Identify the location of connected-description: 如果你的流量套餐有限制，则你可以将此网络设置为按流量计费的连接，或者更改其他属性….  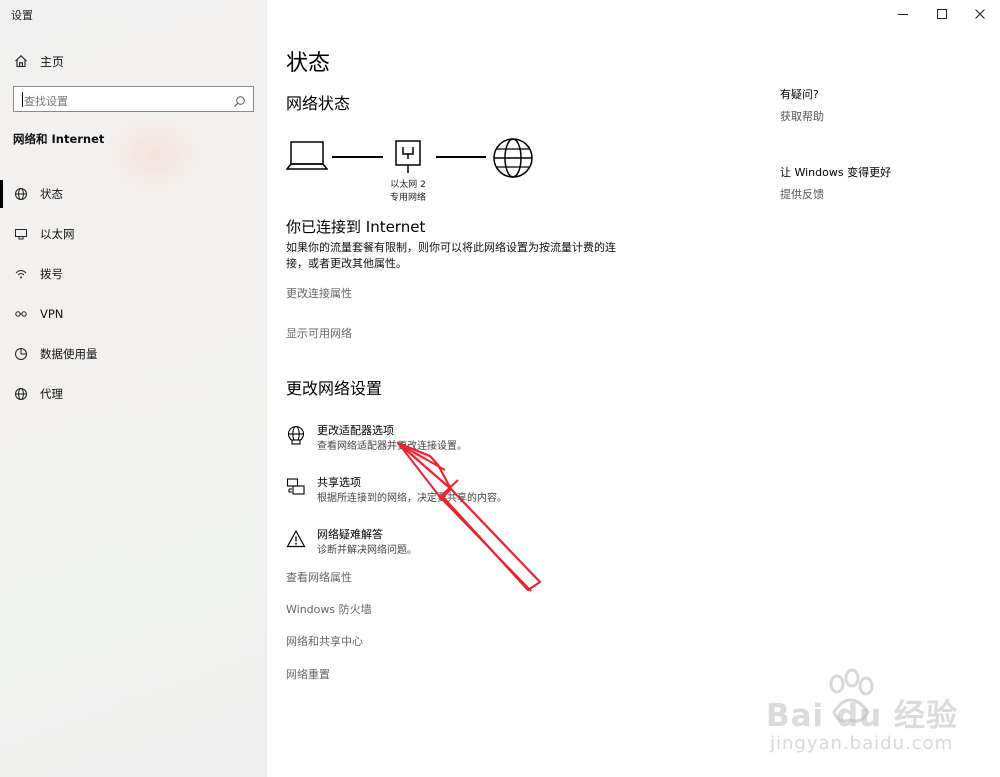
(451, 255).